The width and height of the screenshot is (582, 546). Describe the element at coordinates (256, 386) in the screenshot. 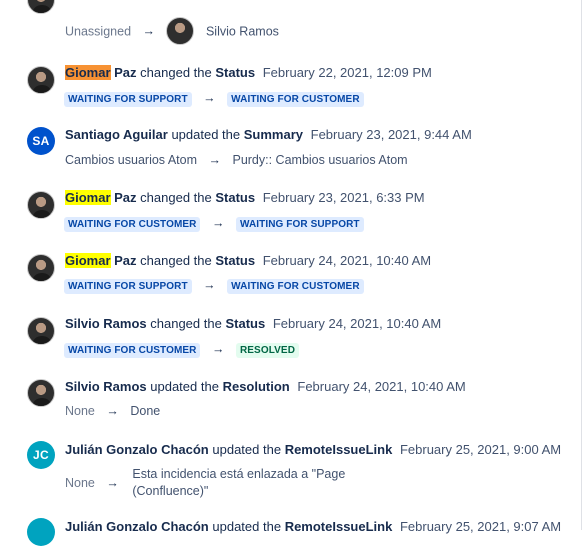

I see `field-name: Resolution` at that location.